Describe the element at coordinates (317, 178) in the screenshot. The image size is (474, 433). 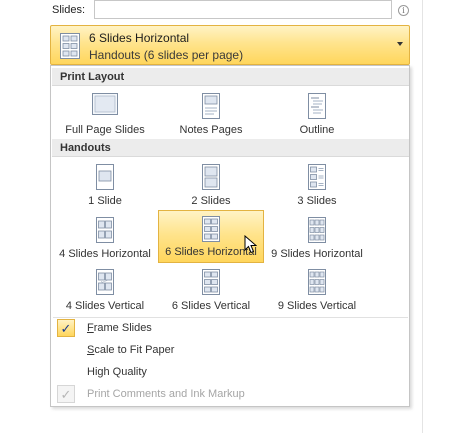
I see `three-slides-icon` at that location.